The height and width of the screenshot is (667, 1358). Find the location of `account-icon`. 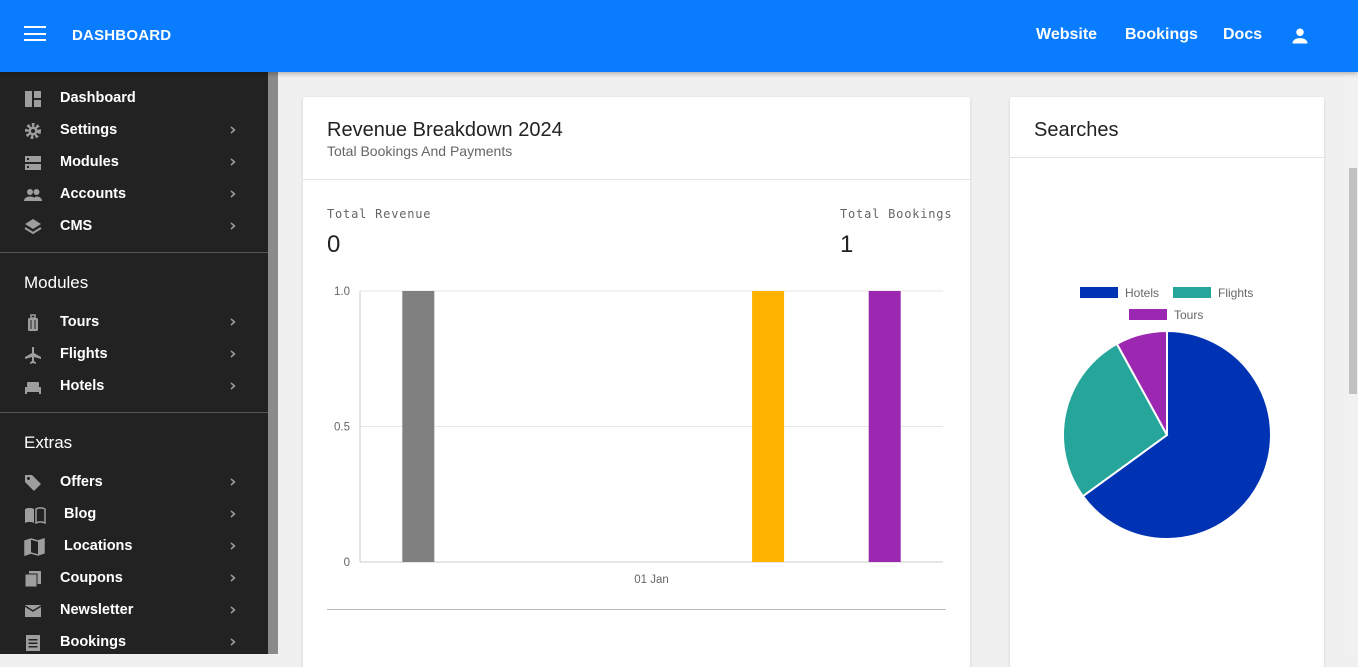

account-icon is located at coordinates (1300, 36).